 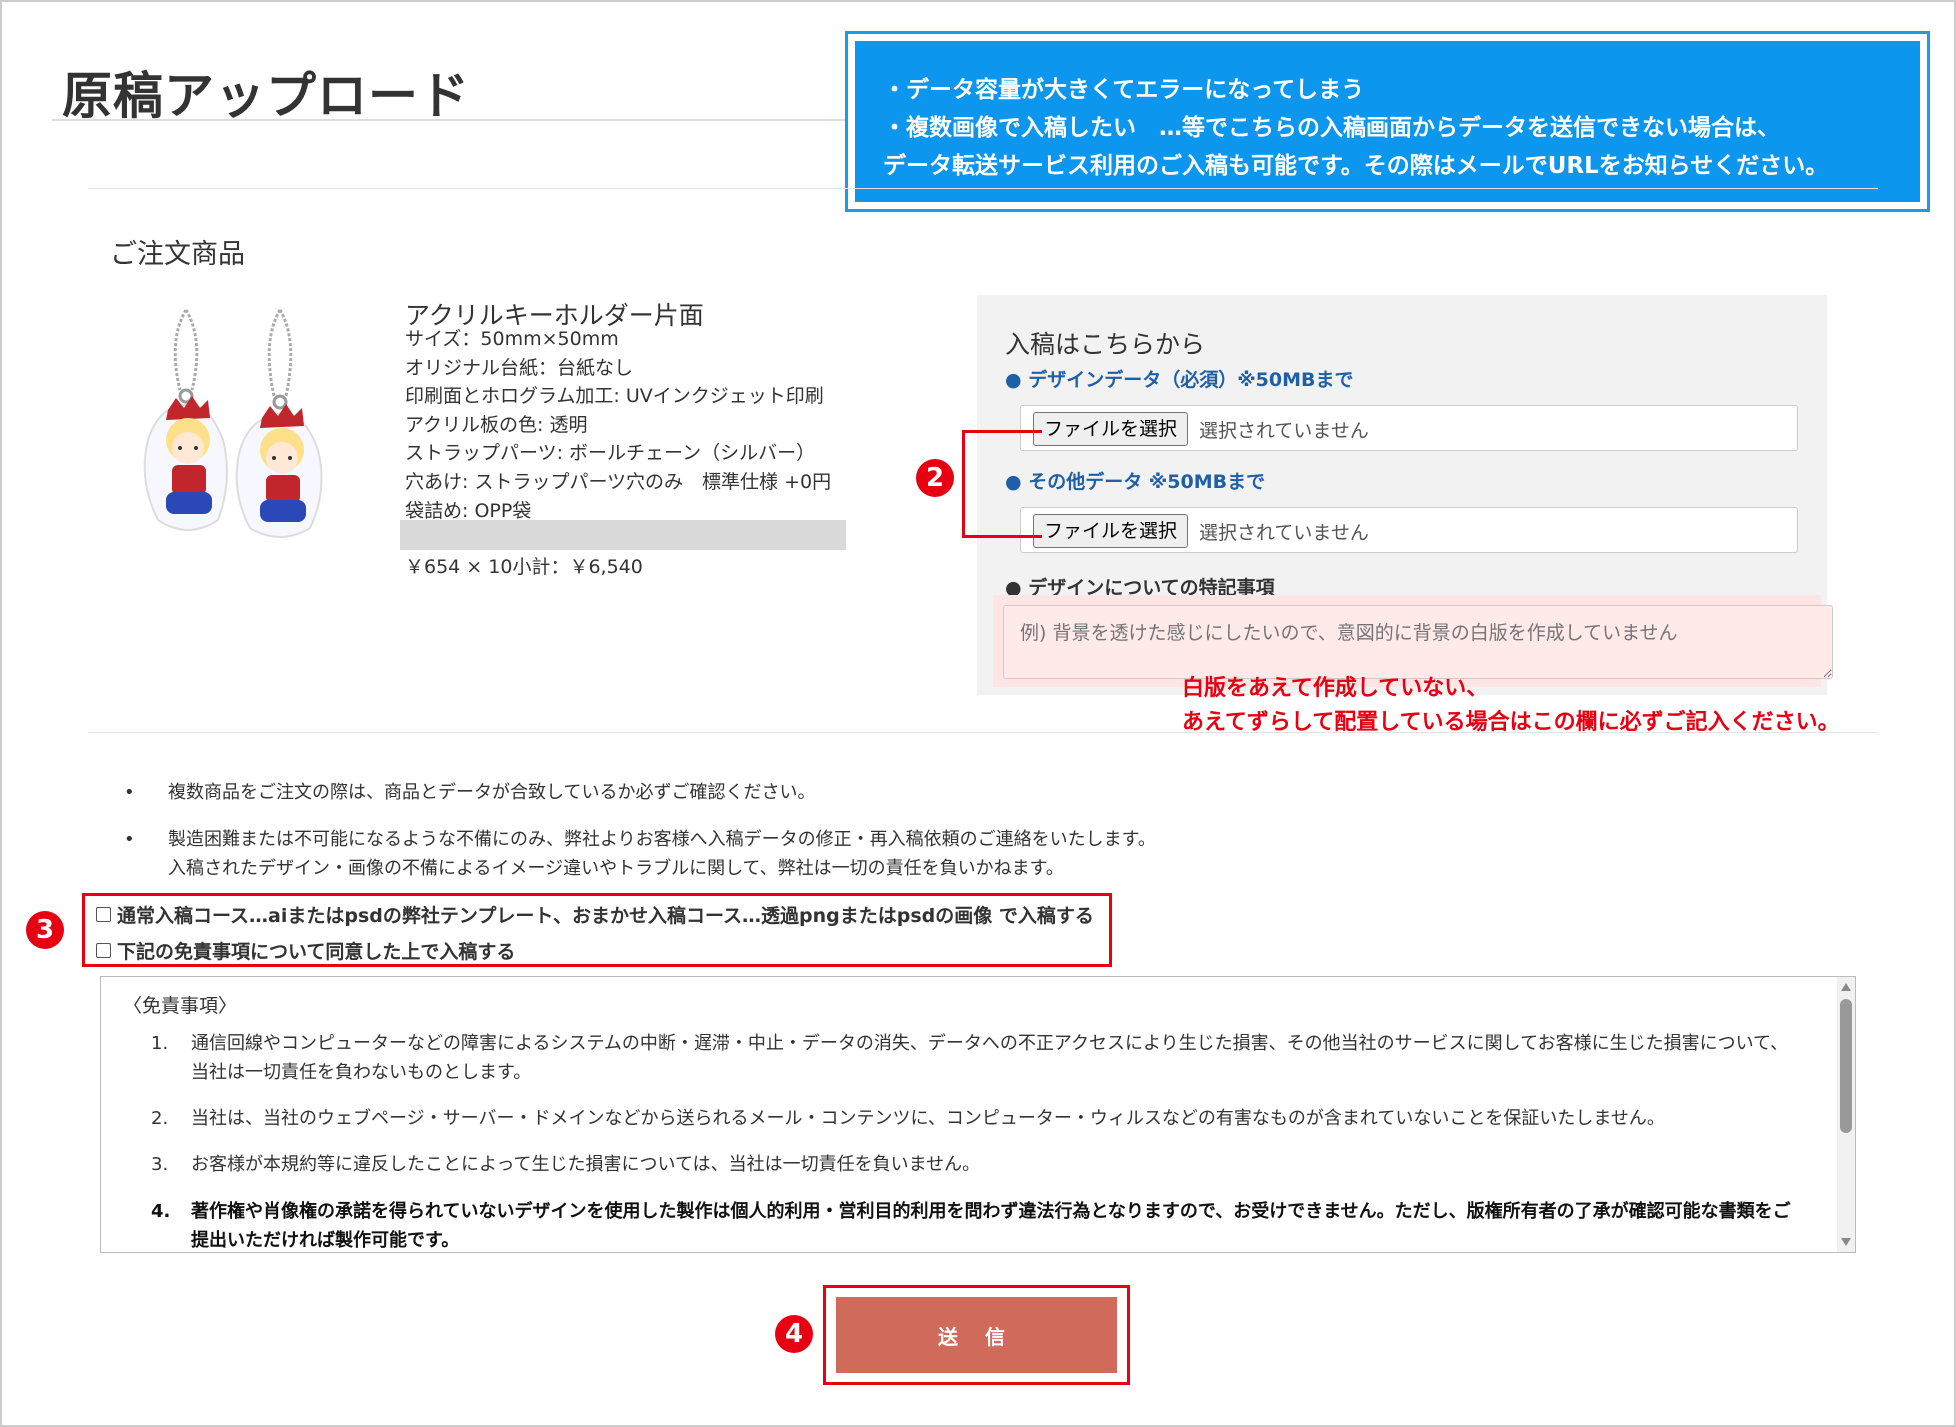 I want to click on design-data-label: ● デザインデータ（必須）※50MBまで, so click(x=1179, y=380).